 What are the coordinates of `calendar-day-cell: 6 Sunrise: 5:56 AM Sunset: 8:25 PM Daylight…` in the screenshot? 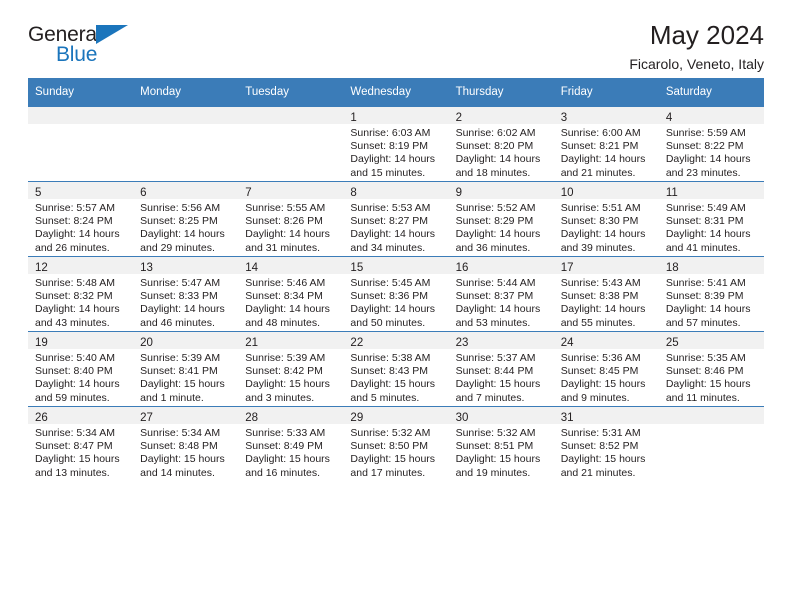 It's located at (186, 219).